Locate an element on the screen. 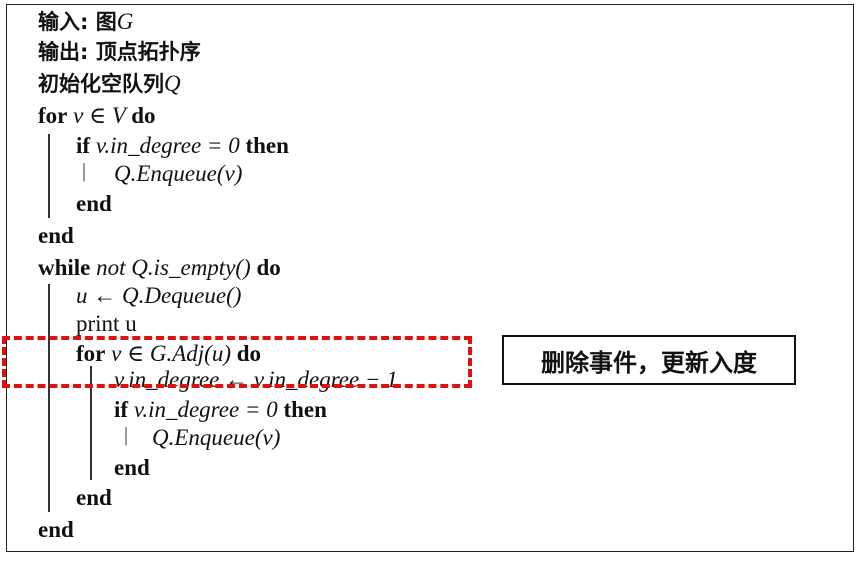 The width and height of the screenshot is (864, 562). init-label: 初始化空队列 is located at coordinates (101, 84).